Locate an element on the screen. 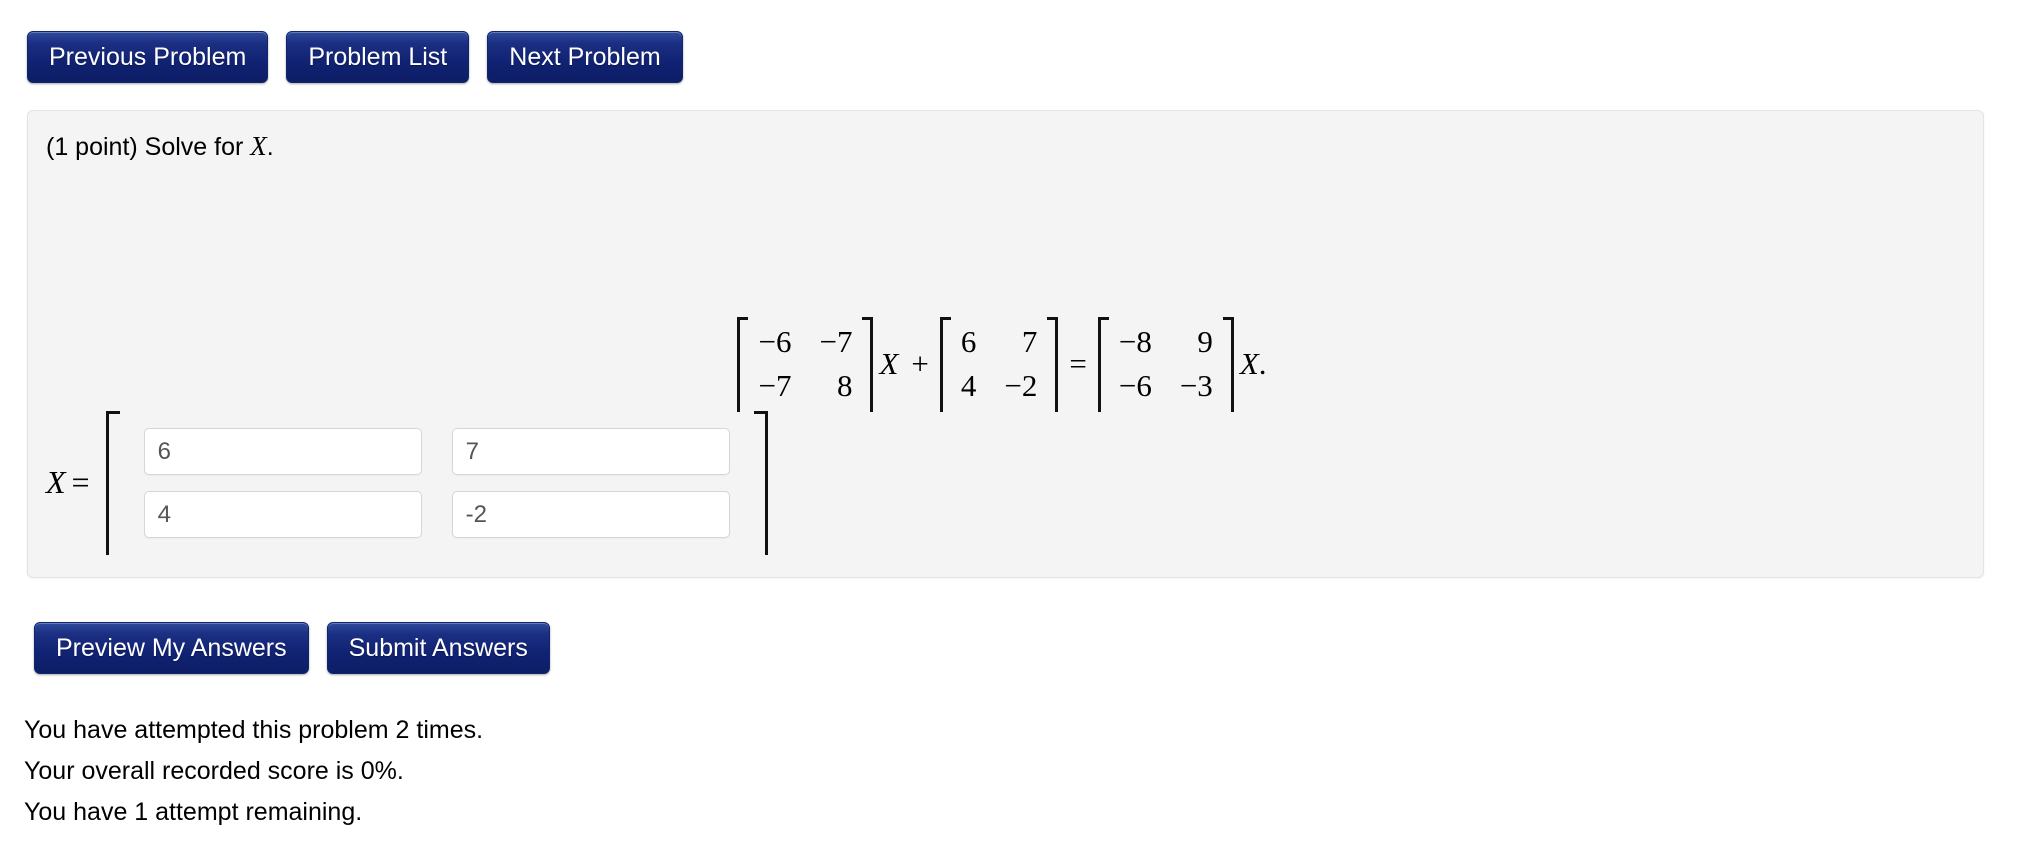 This screenshot has height=858, width=2039. matrix-b-cell: 7 is located at coordinates (1029, 341).